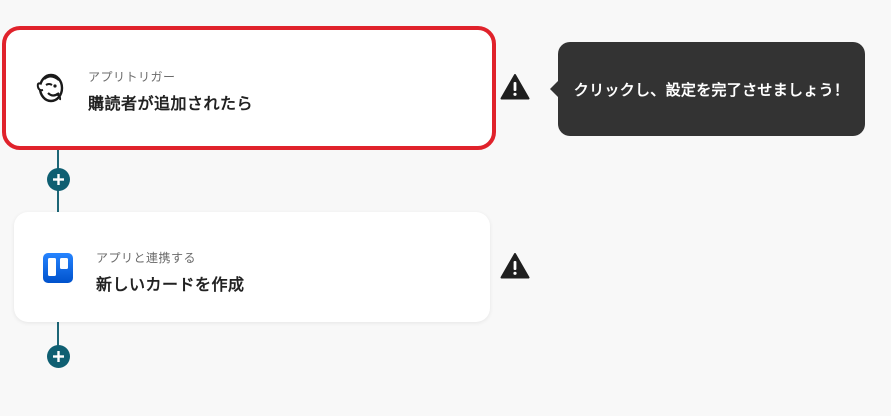  What do you see at coordinates (58, 268) in the screenshot?
I see `trello-icon` at bounding box center [58, 268].